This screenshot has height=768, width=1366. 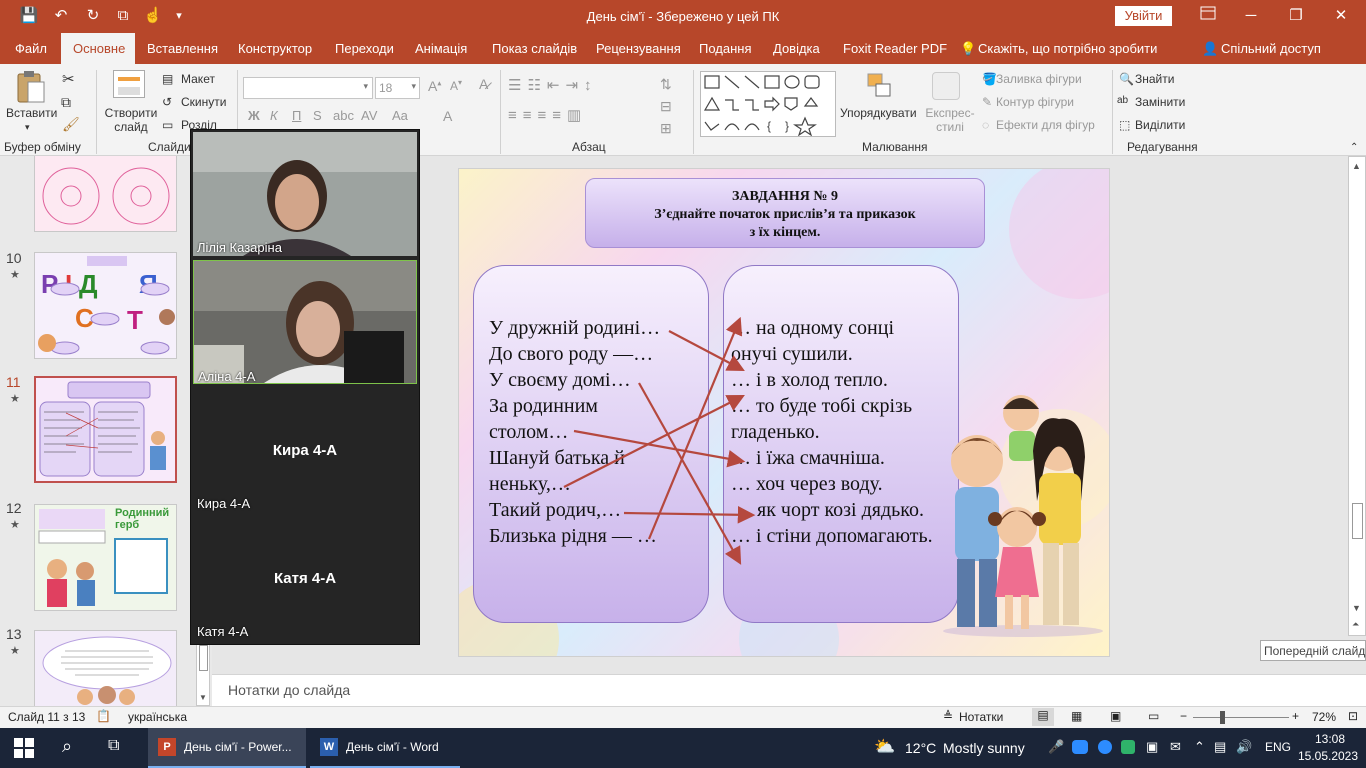 I want to click on paste-dropdown-icon: ▾, so click(x=27, y=127).